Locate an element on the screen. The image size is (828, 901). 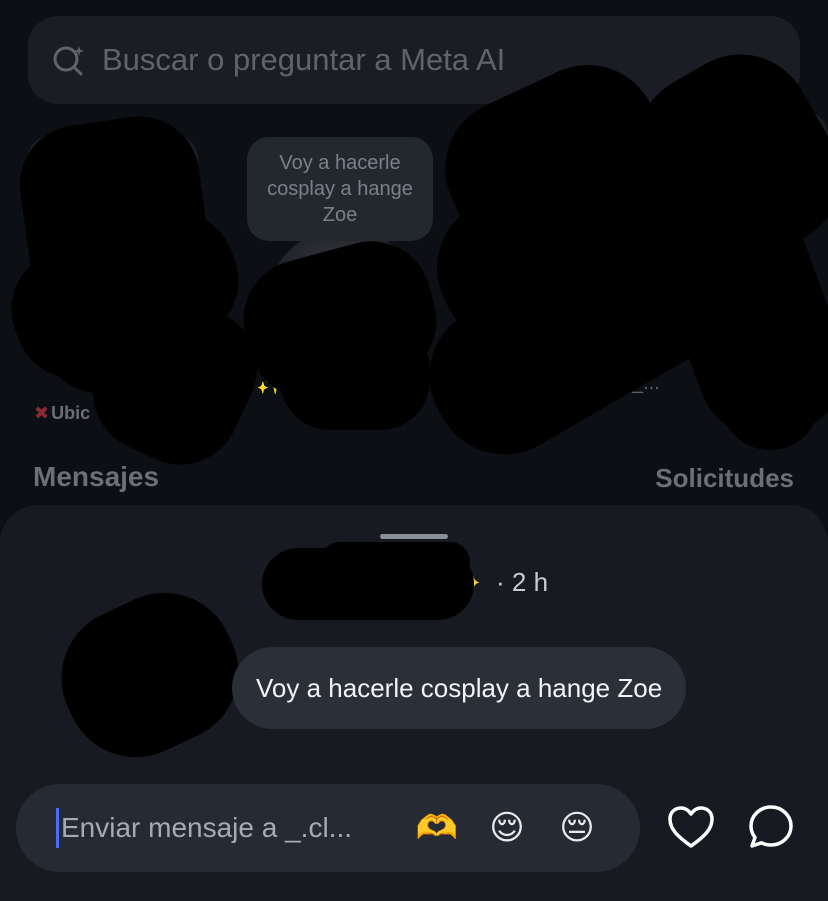
location-off-icon: ✖ is located at coordinates (42, 413).